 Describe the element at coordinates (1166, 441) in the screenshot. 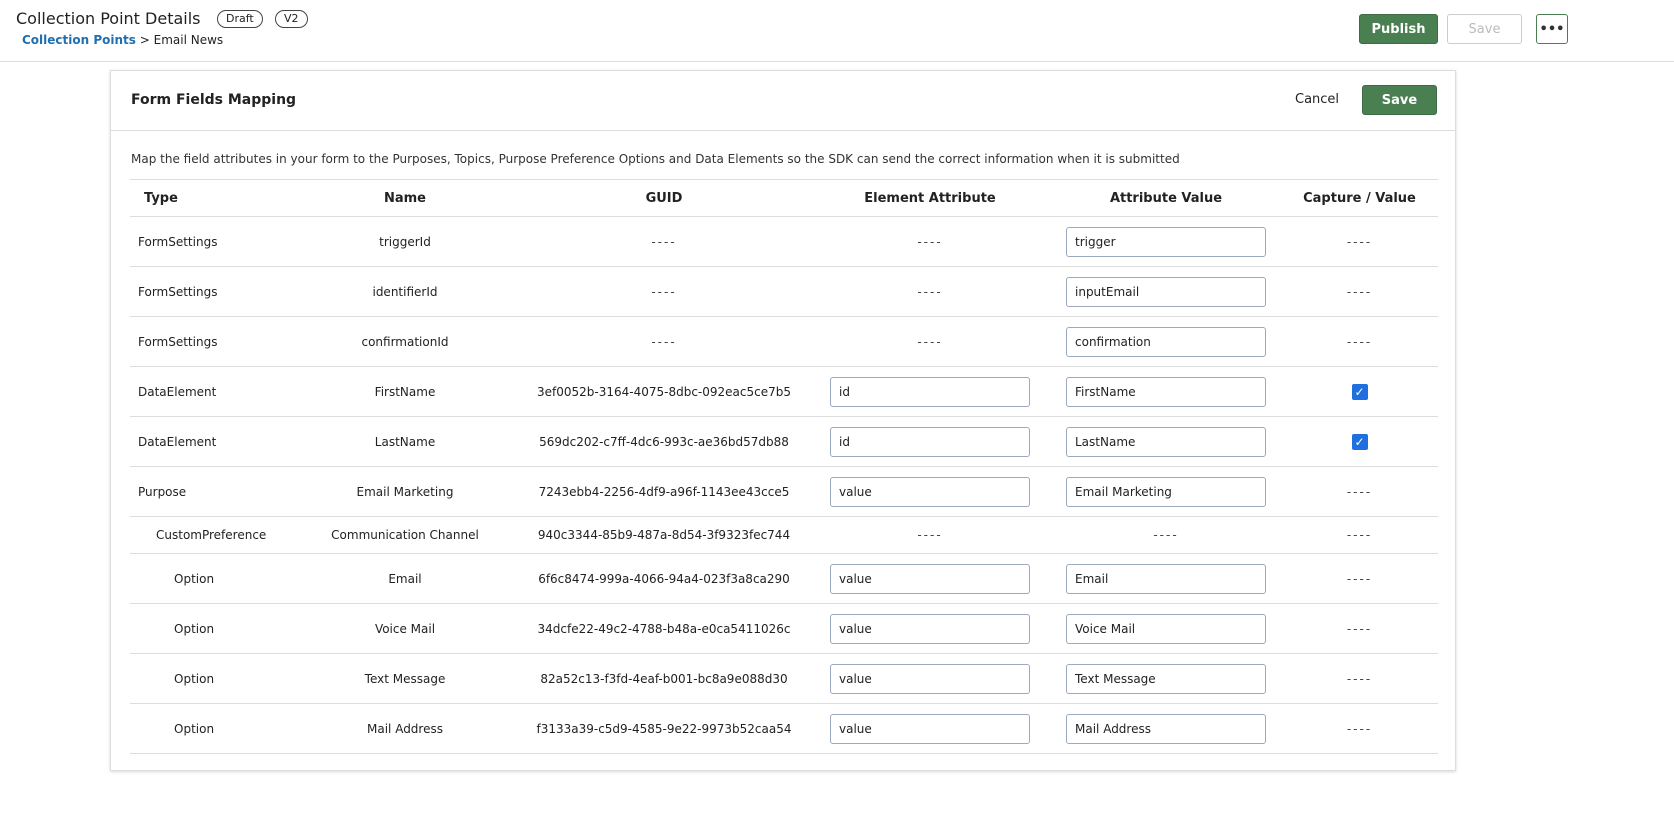

I see `attribute-value-input: LastName` at that location.